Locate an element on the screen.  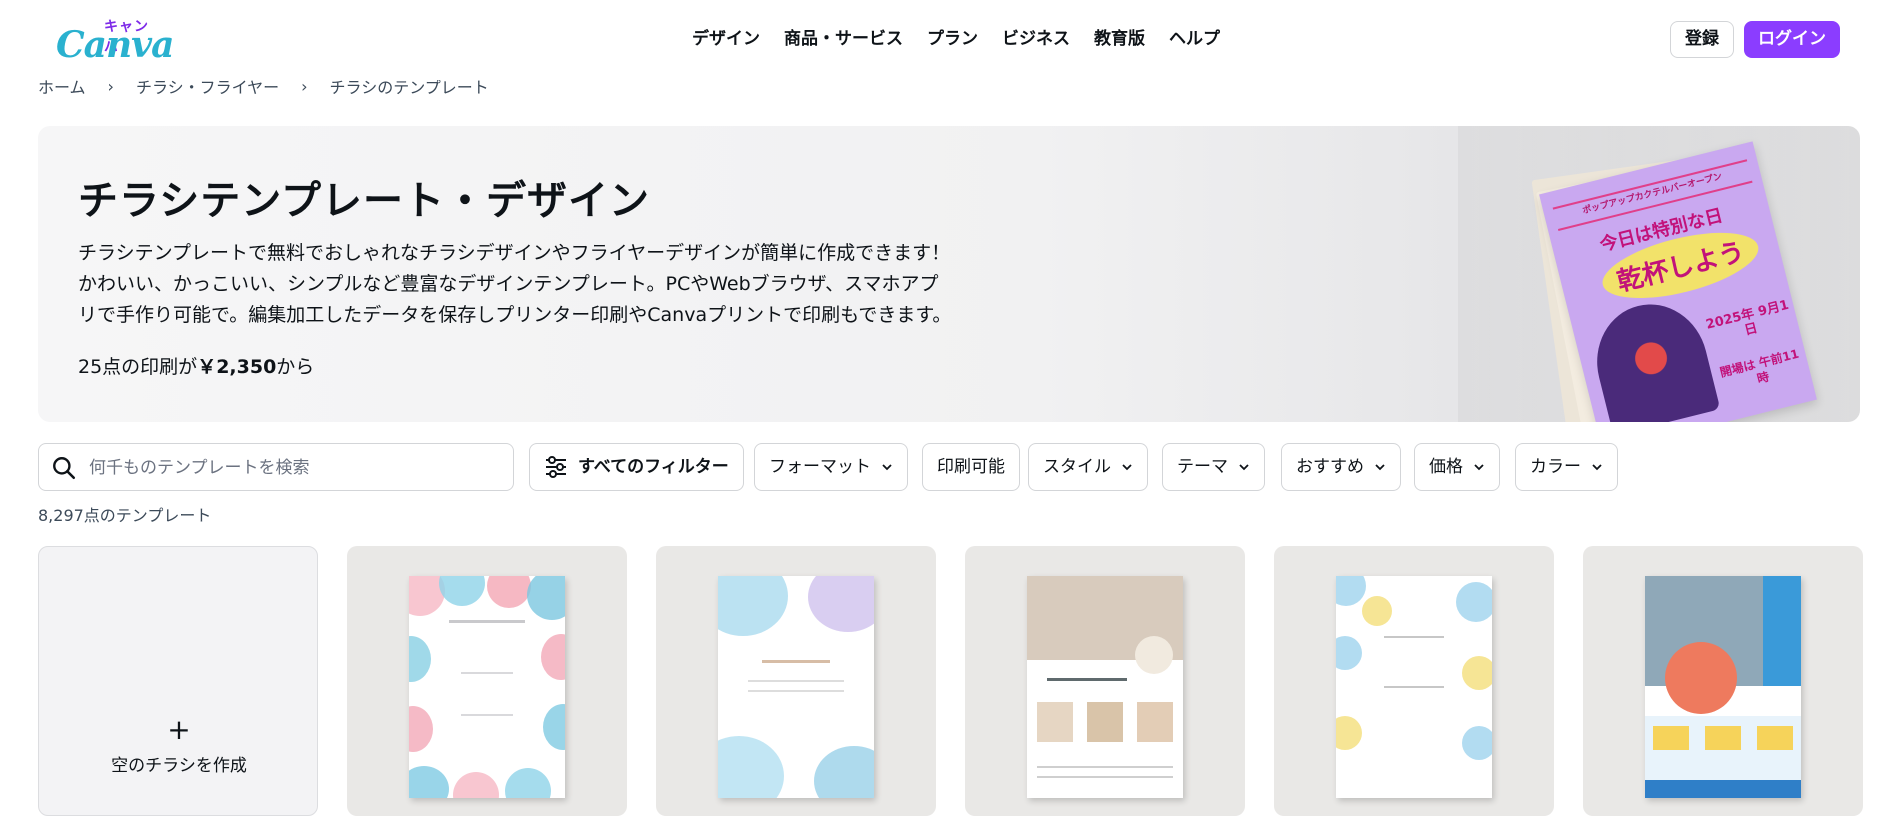
nav-plans: プラン is located at coordinates (952, 39).